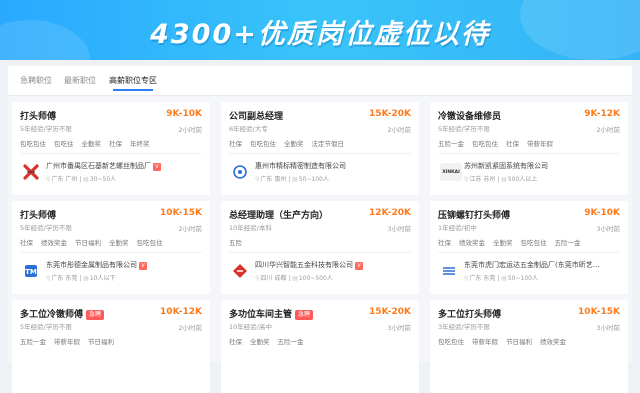 The height and width of the screenshot is (393, 640). What do you see at coordinates (256, 115) in the screenshot?
I see `job-title: 公司副总经理` at bounding box center [256, 115].